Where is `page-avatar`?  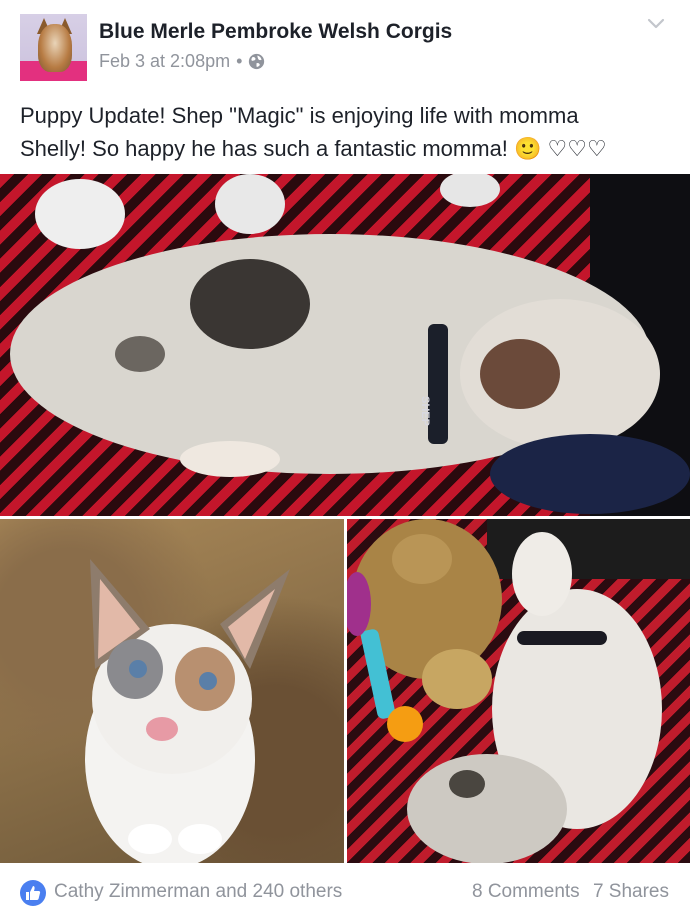
page-avatar is located at coordinates (53, 47).